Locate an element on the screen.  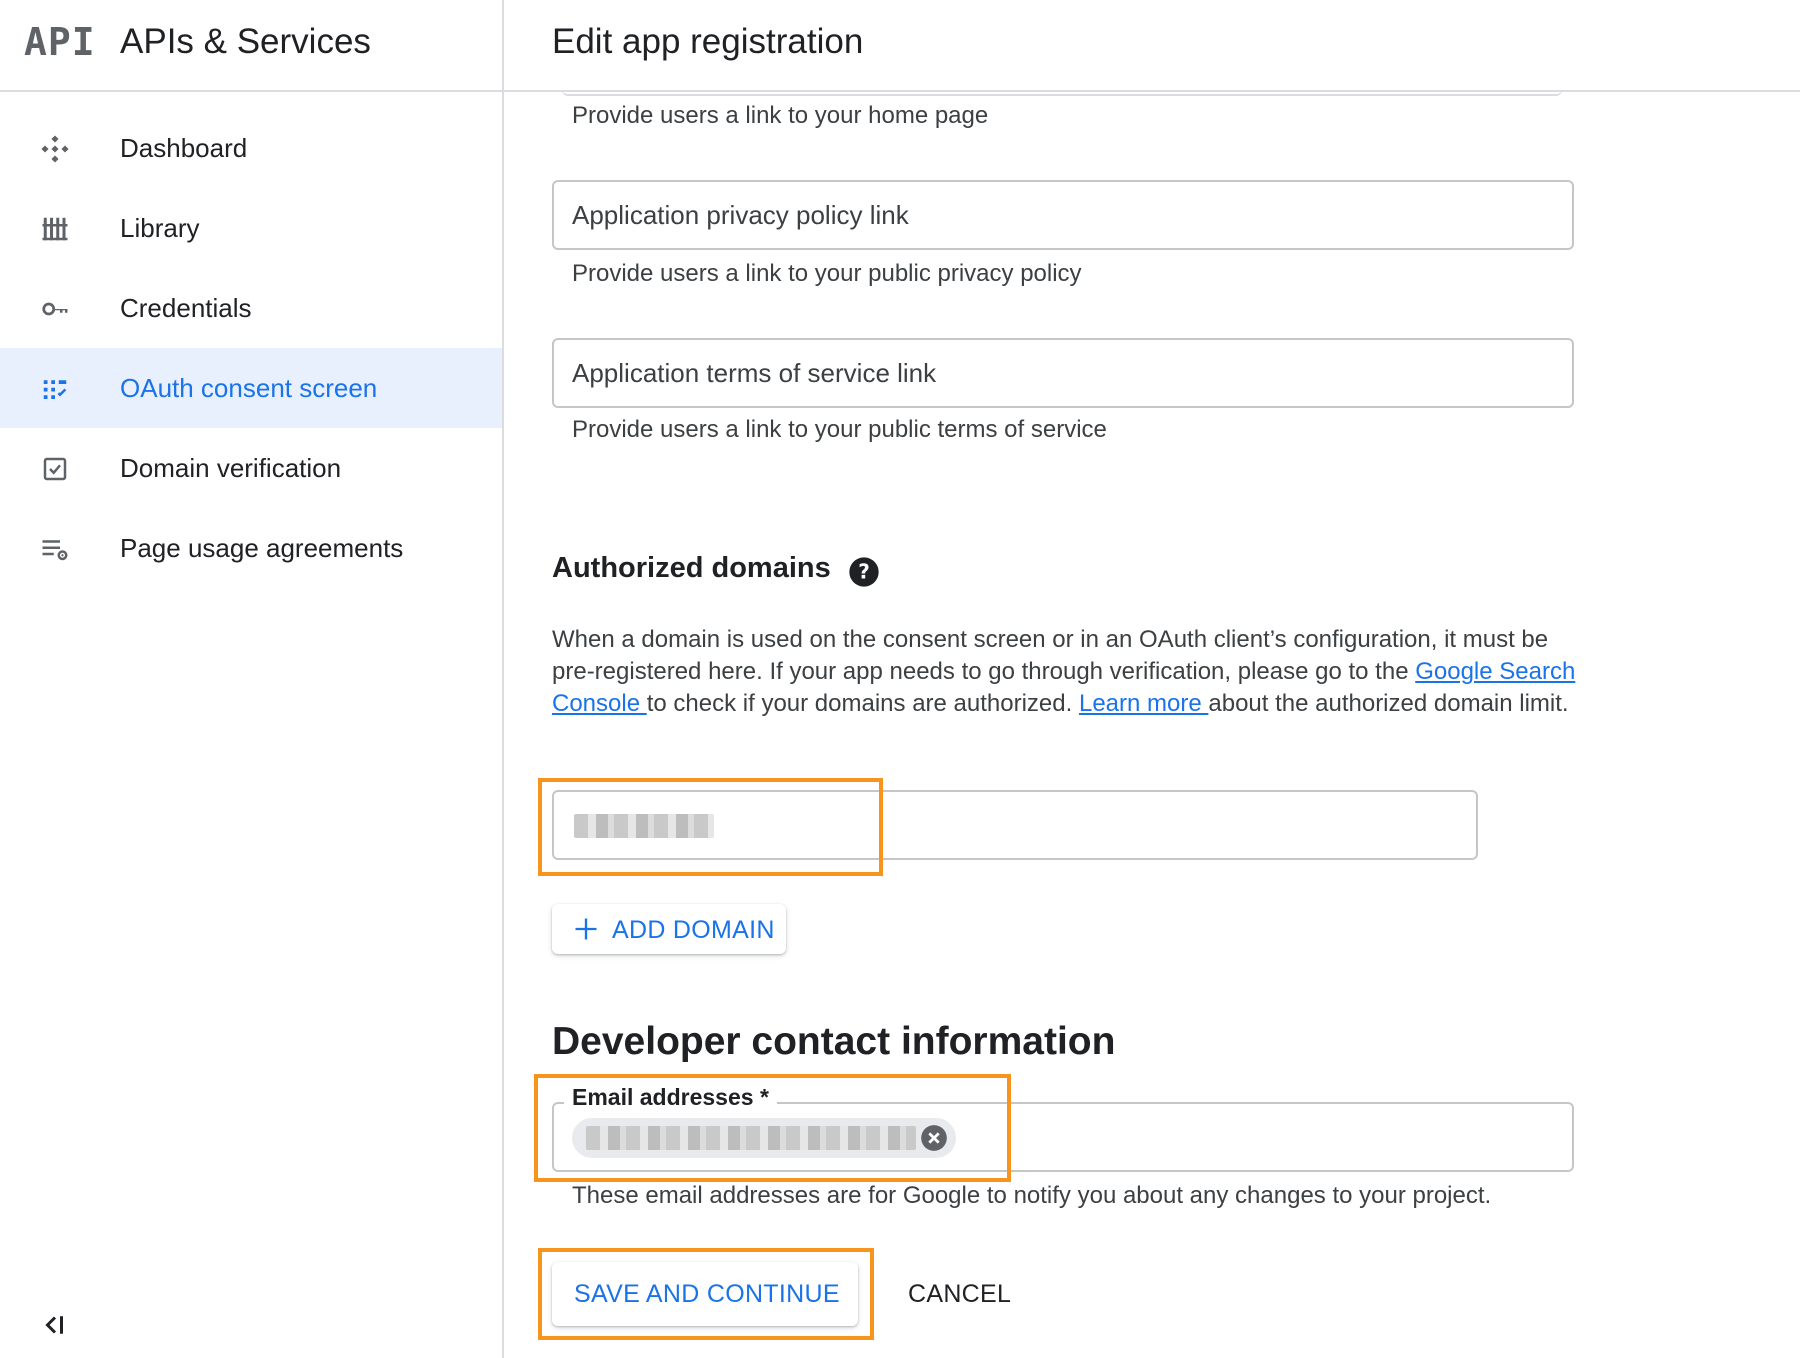
sidebar-header: API APIs & Services is located at coordinates (251, 46).